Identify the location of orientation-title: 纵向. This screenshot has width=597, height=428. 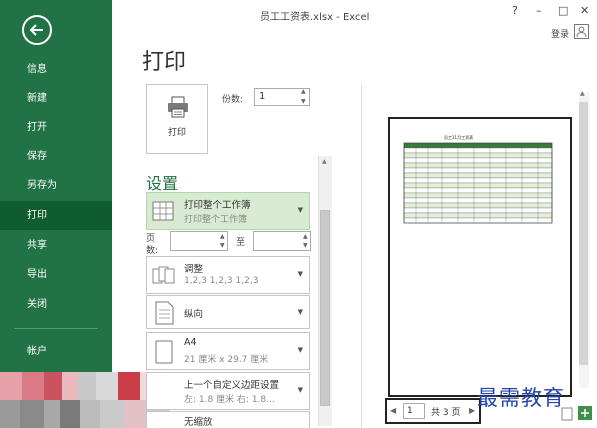
(194, 314).